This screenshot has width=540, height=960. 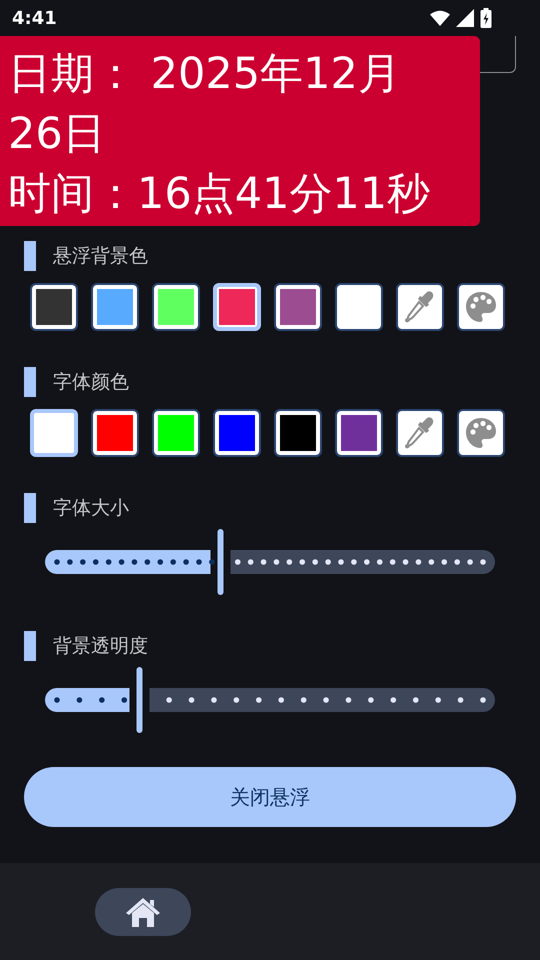 What do you see at coordinates (100, 646) in the screenshot?
I see `section-title: 背景透明度` at bounding box center [100, 646].